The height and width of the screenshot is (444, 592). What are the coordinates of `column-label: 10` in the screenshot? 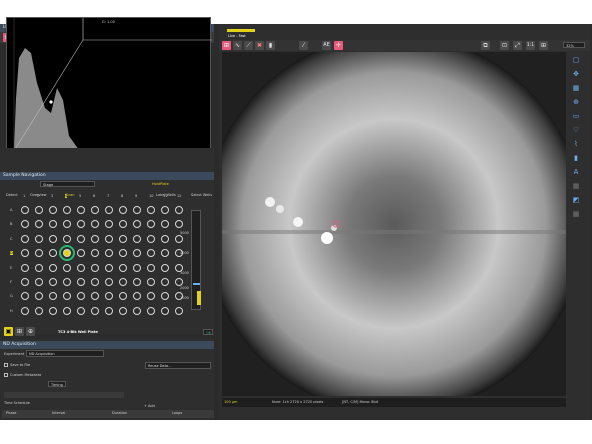 It's located at (151, 196).